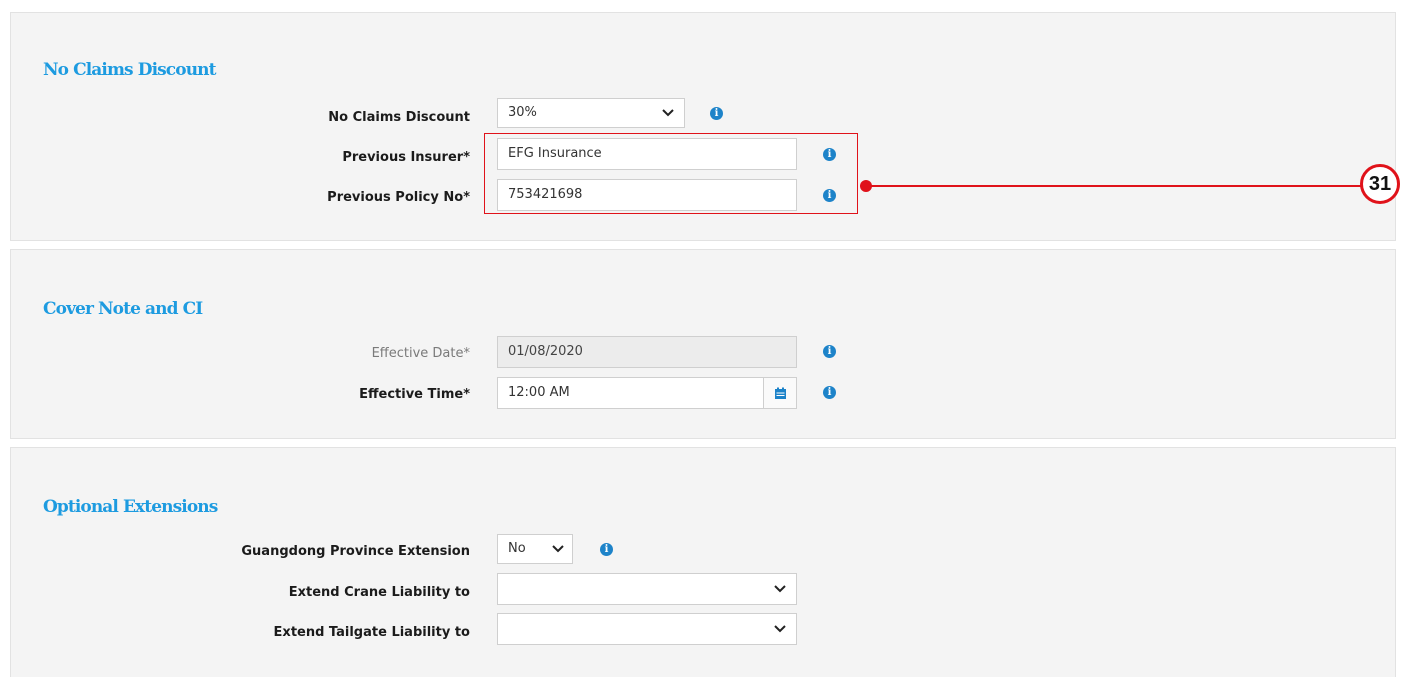 The height and width of the screenshot is (677, 1405). What do you see at coordinates (399, 117) in the screenshot?
I see `ncd-label: No Claims Discount` at bounding box center [399, 117].